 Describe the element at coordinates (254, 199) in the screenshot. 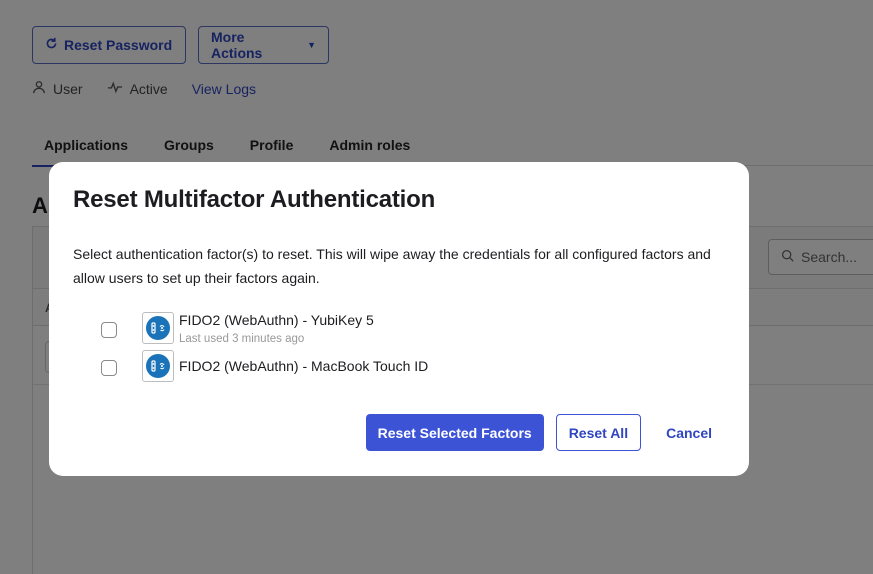

I see `dialog-title: Reset Multifactor Authentication` at that location.